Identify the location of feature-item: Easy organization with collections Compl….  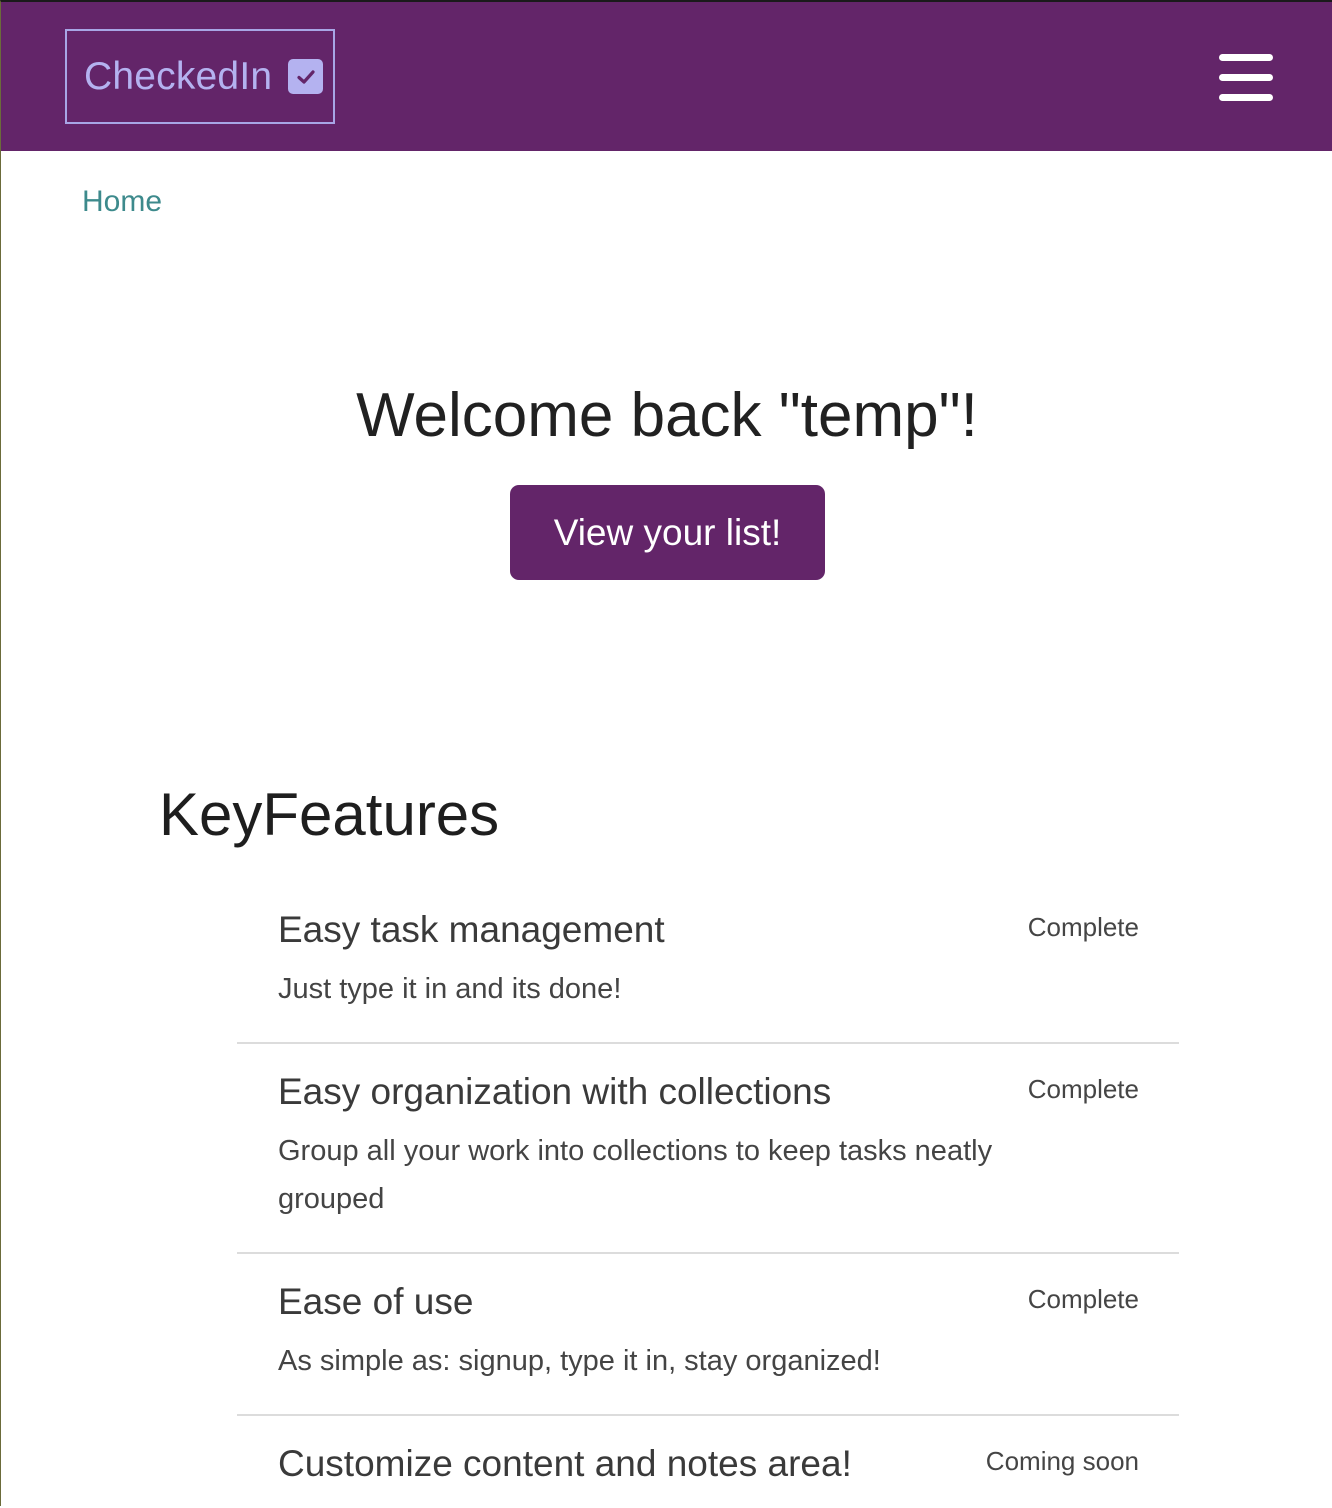
(708, 1154).